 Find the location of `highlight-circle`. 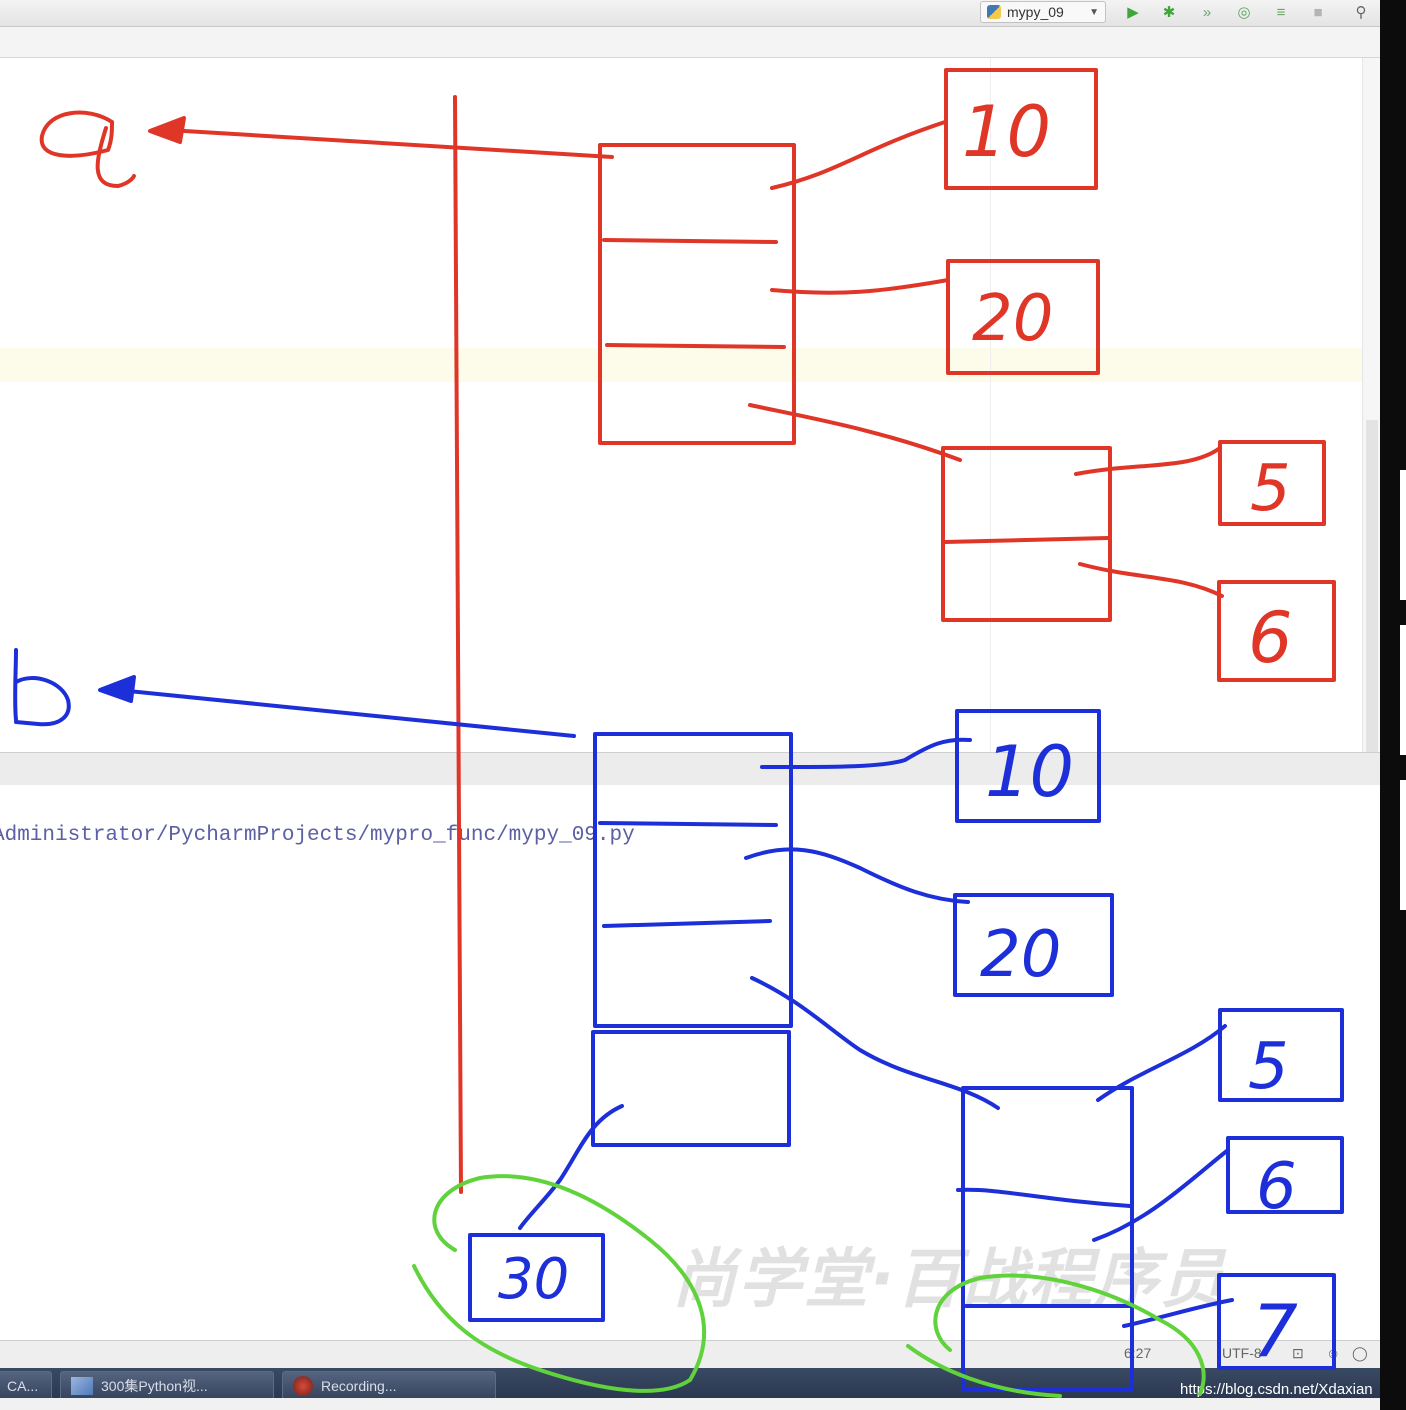

highlight-circle is located at coordinates (1056, 1335).